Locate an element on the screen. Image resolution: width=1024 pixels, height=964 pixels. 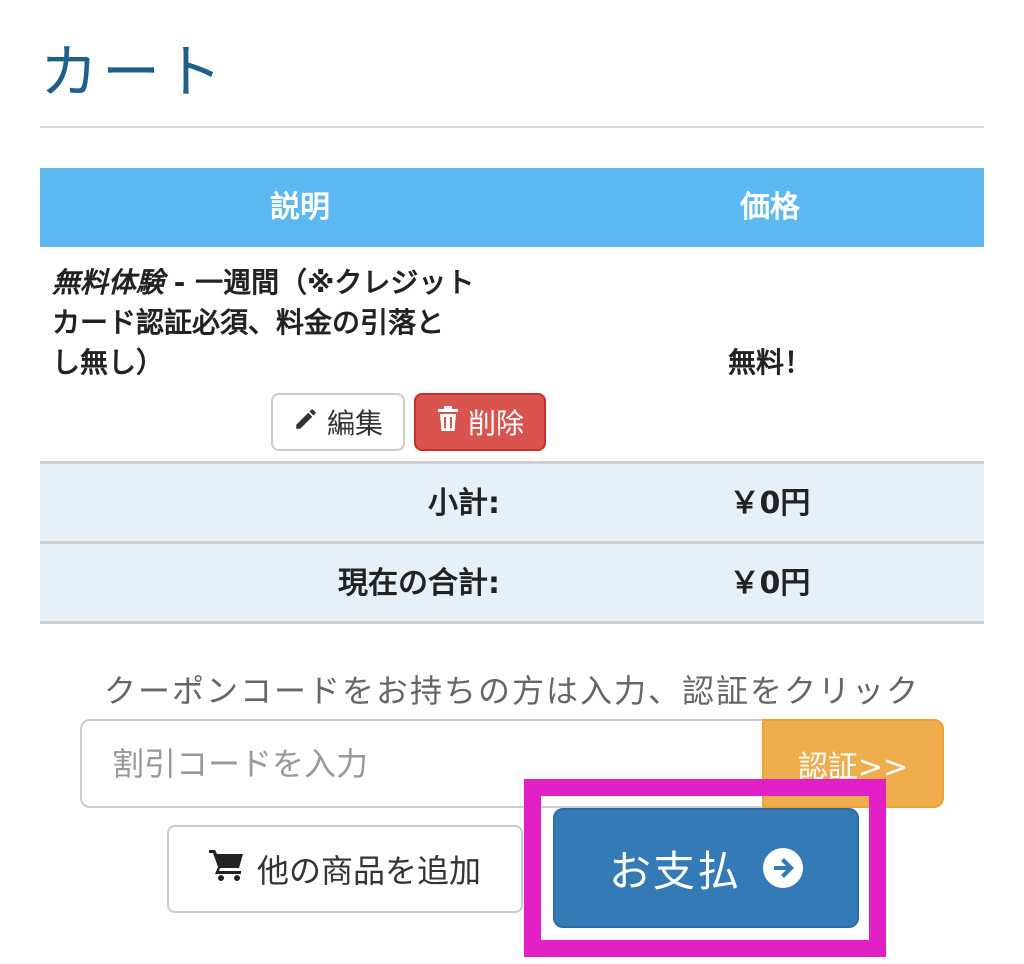
item-name: 無料体験 is located at coordinates (108, 282).